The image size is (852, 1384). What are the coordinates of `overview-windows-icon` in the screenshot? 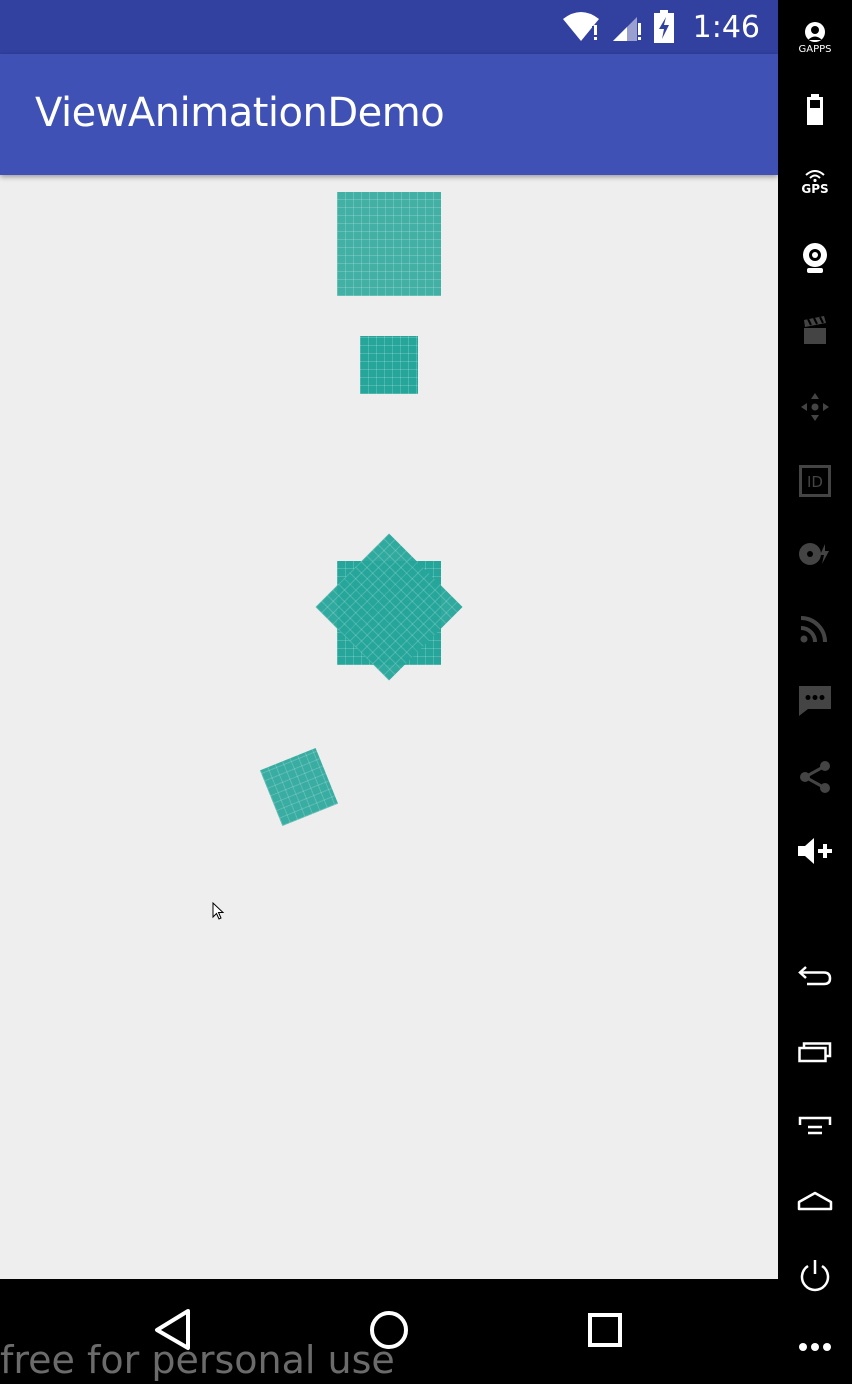 It's located at (815, 1052).